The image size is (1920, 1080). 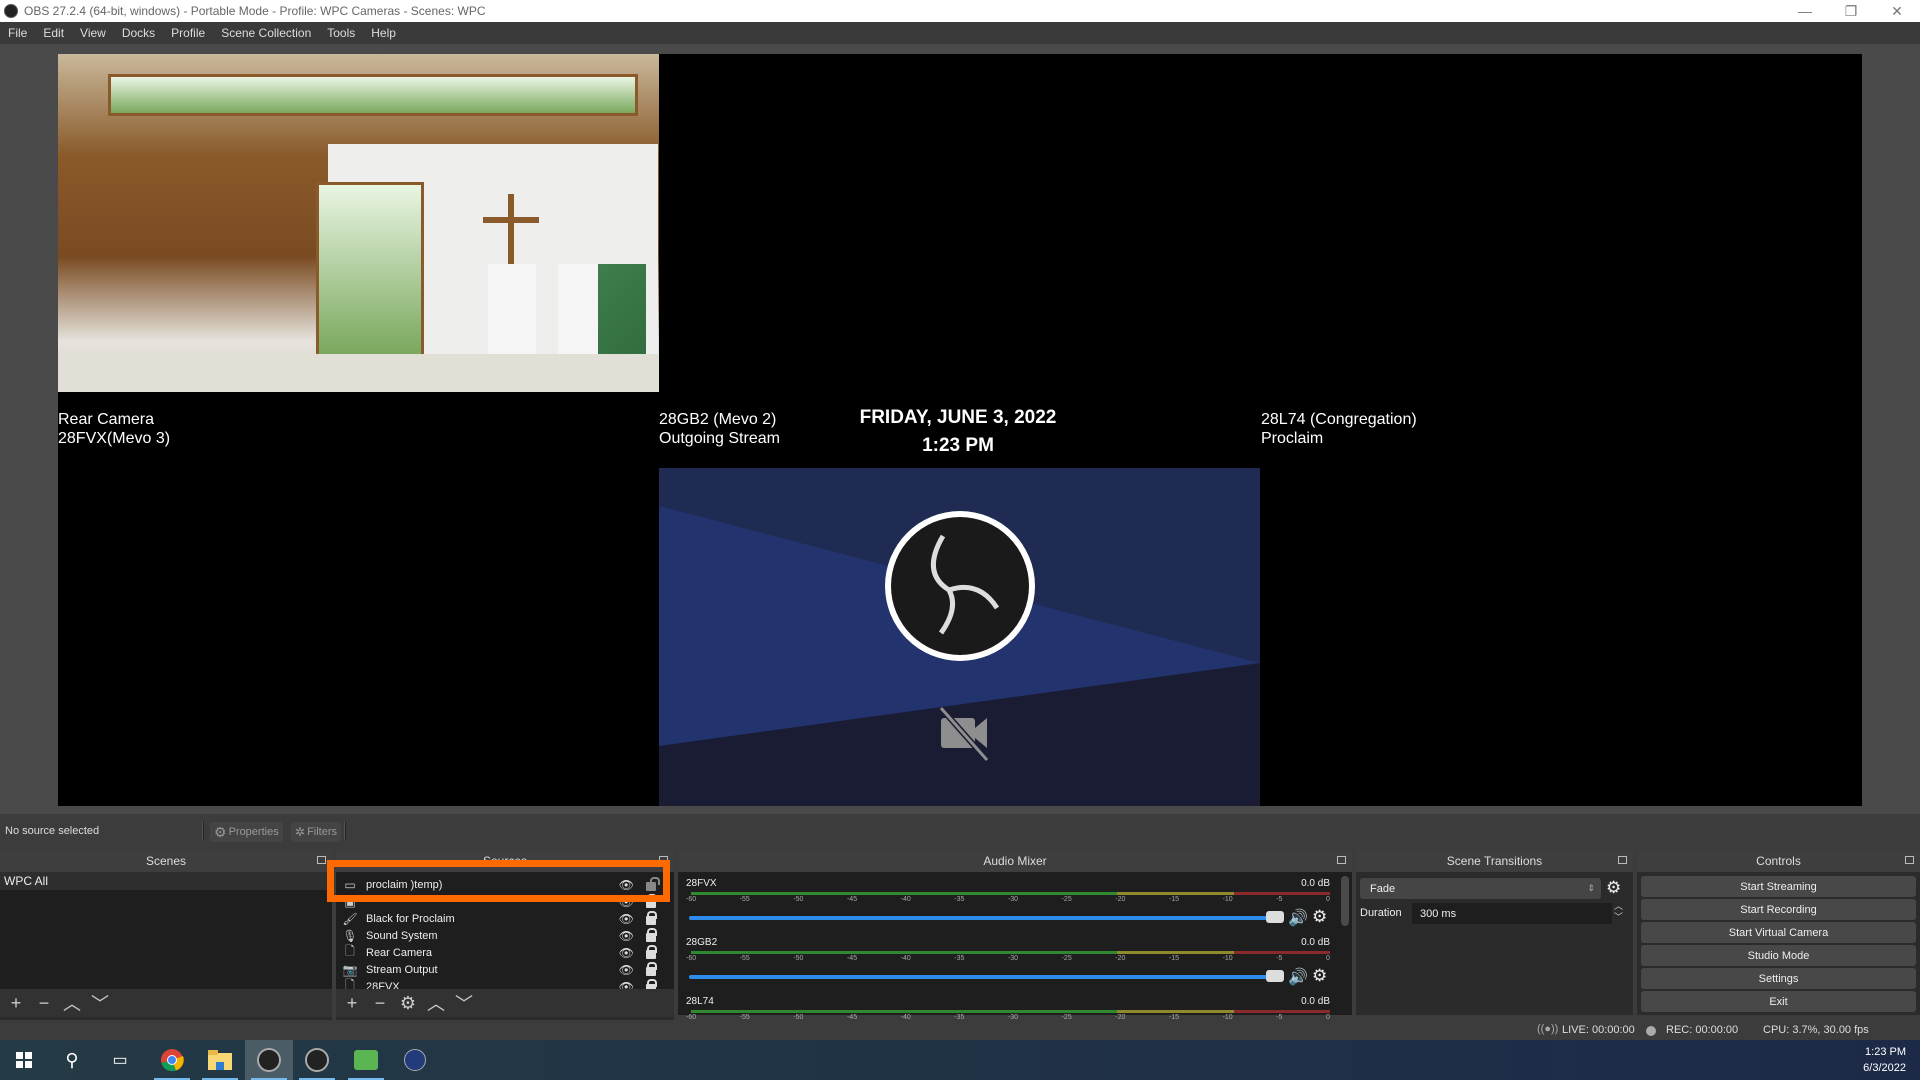 I want to click on menu-edit: Edit, so click(x=53, y=33).